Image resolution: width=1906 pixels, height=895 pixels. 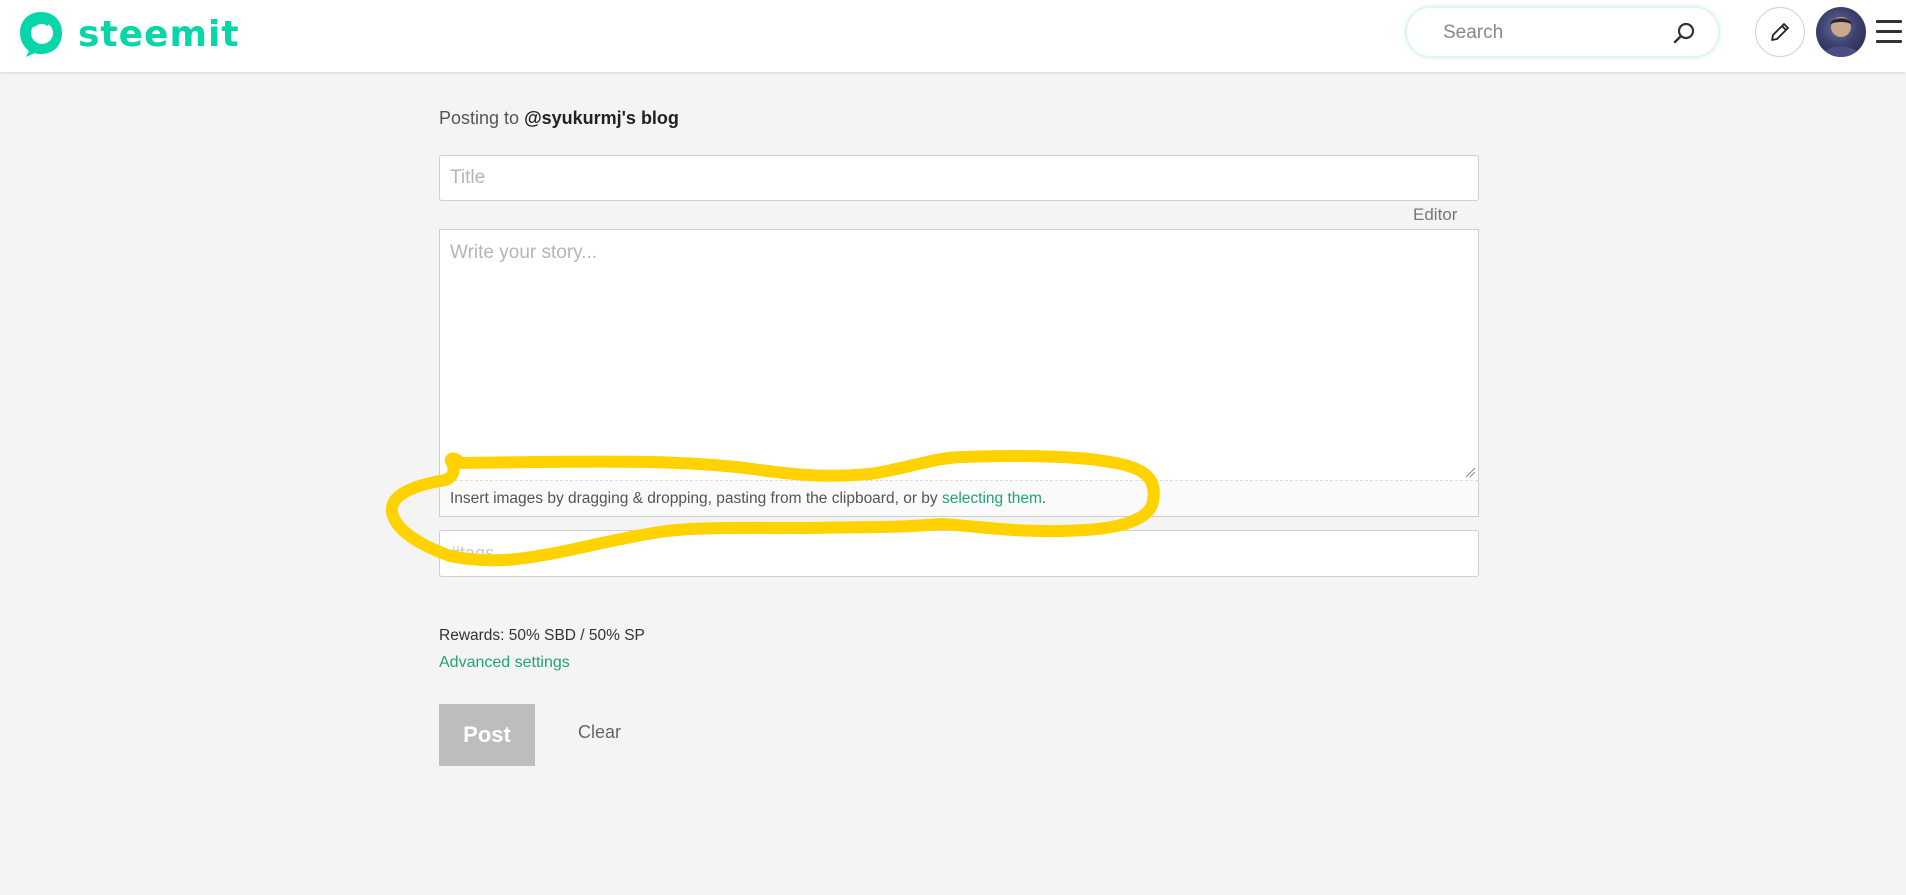 I want to click on editor-toggle-link: Editor, so click(x=1435, y=215).